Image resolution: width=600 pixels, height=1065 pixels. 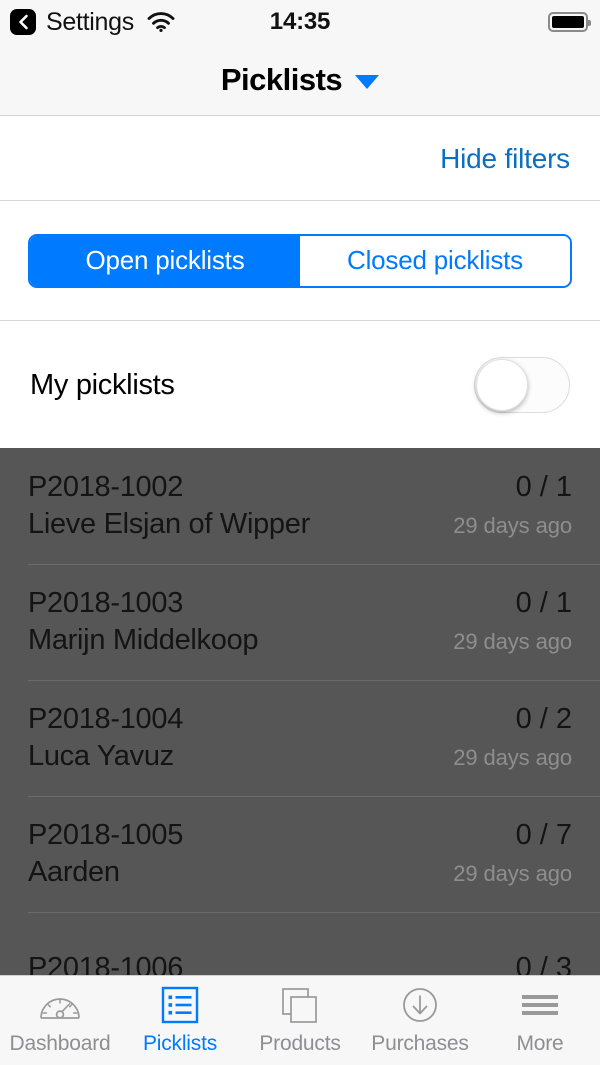 What do you see at coordinates (505, 159) in the screenshot?
I see `hide-filters-link: Hide filters` at bounding box center [505, 159].